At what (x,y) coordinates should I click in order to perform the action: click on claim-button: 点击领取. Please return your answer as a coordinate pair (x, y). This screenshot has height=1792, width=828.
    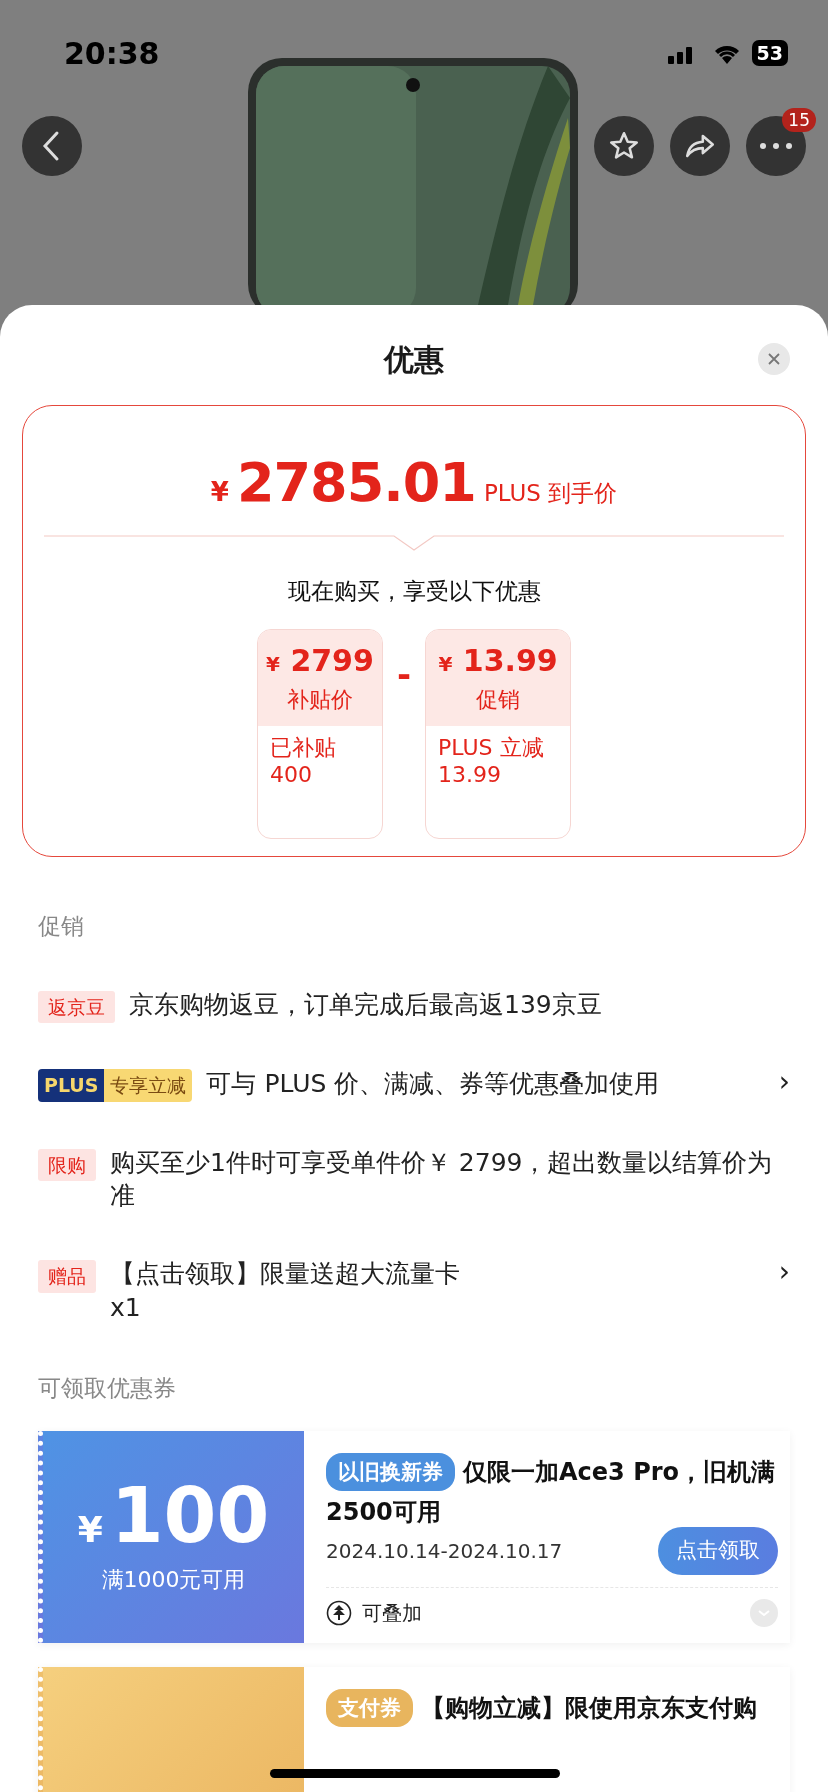
    Looking at the image, I should click on (718, 1551).